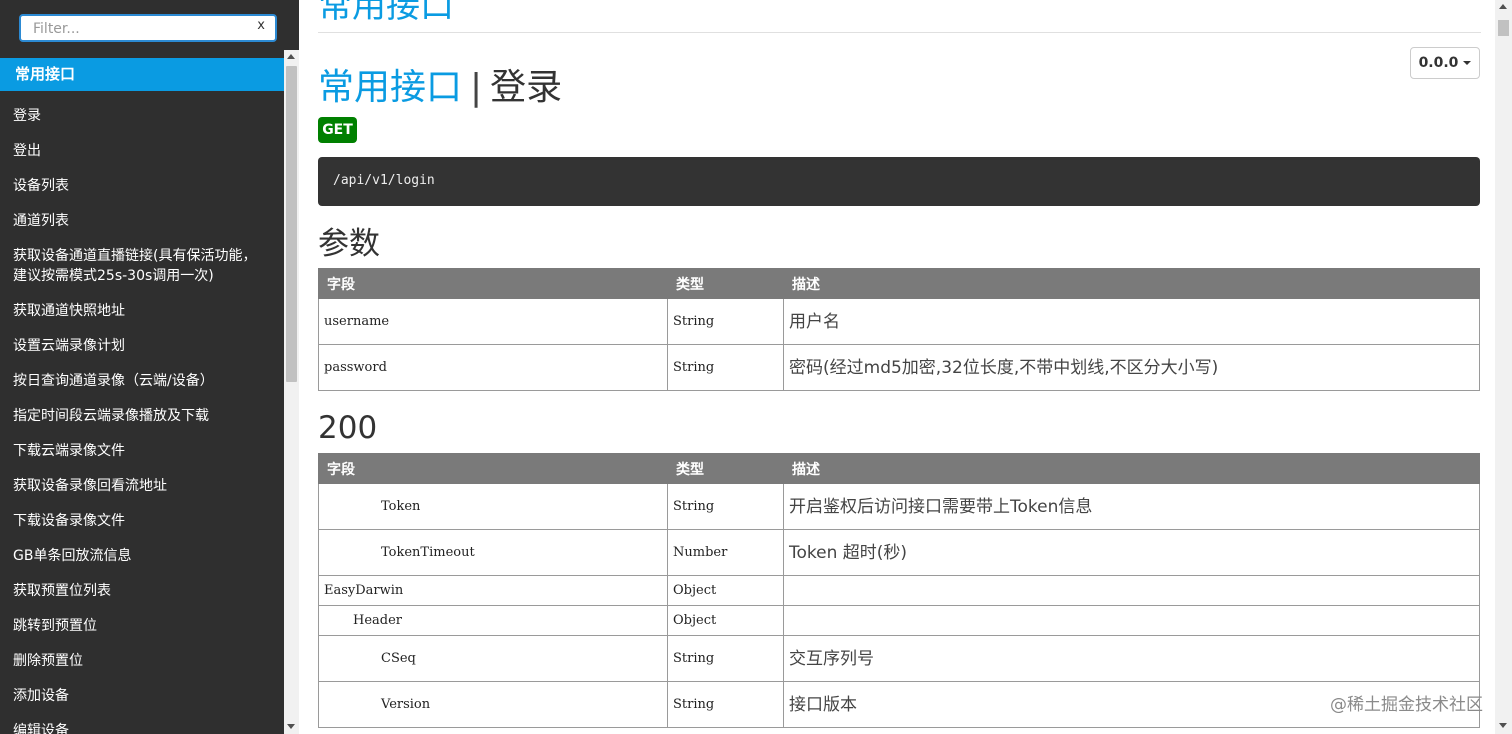  I want to click on desc-cell: 密码(经过md5加密,32位长度,不带中划线,不区分大小写), so click(1131, 367).